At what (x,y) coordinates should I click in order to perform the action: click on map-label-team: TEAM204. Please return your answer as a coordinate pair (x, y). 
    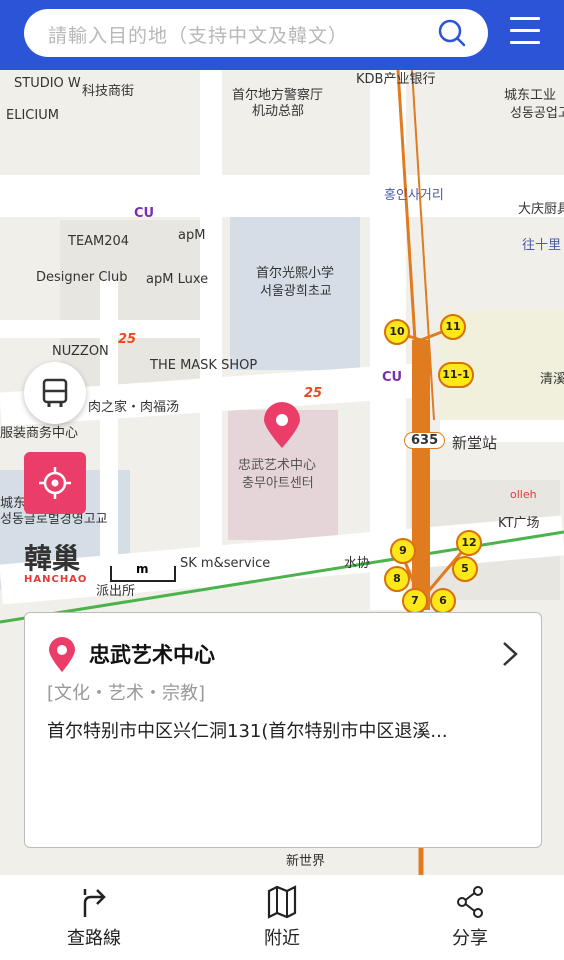
    Looking at the image, I should click on (99, 241).